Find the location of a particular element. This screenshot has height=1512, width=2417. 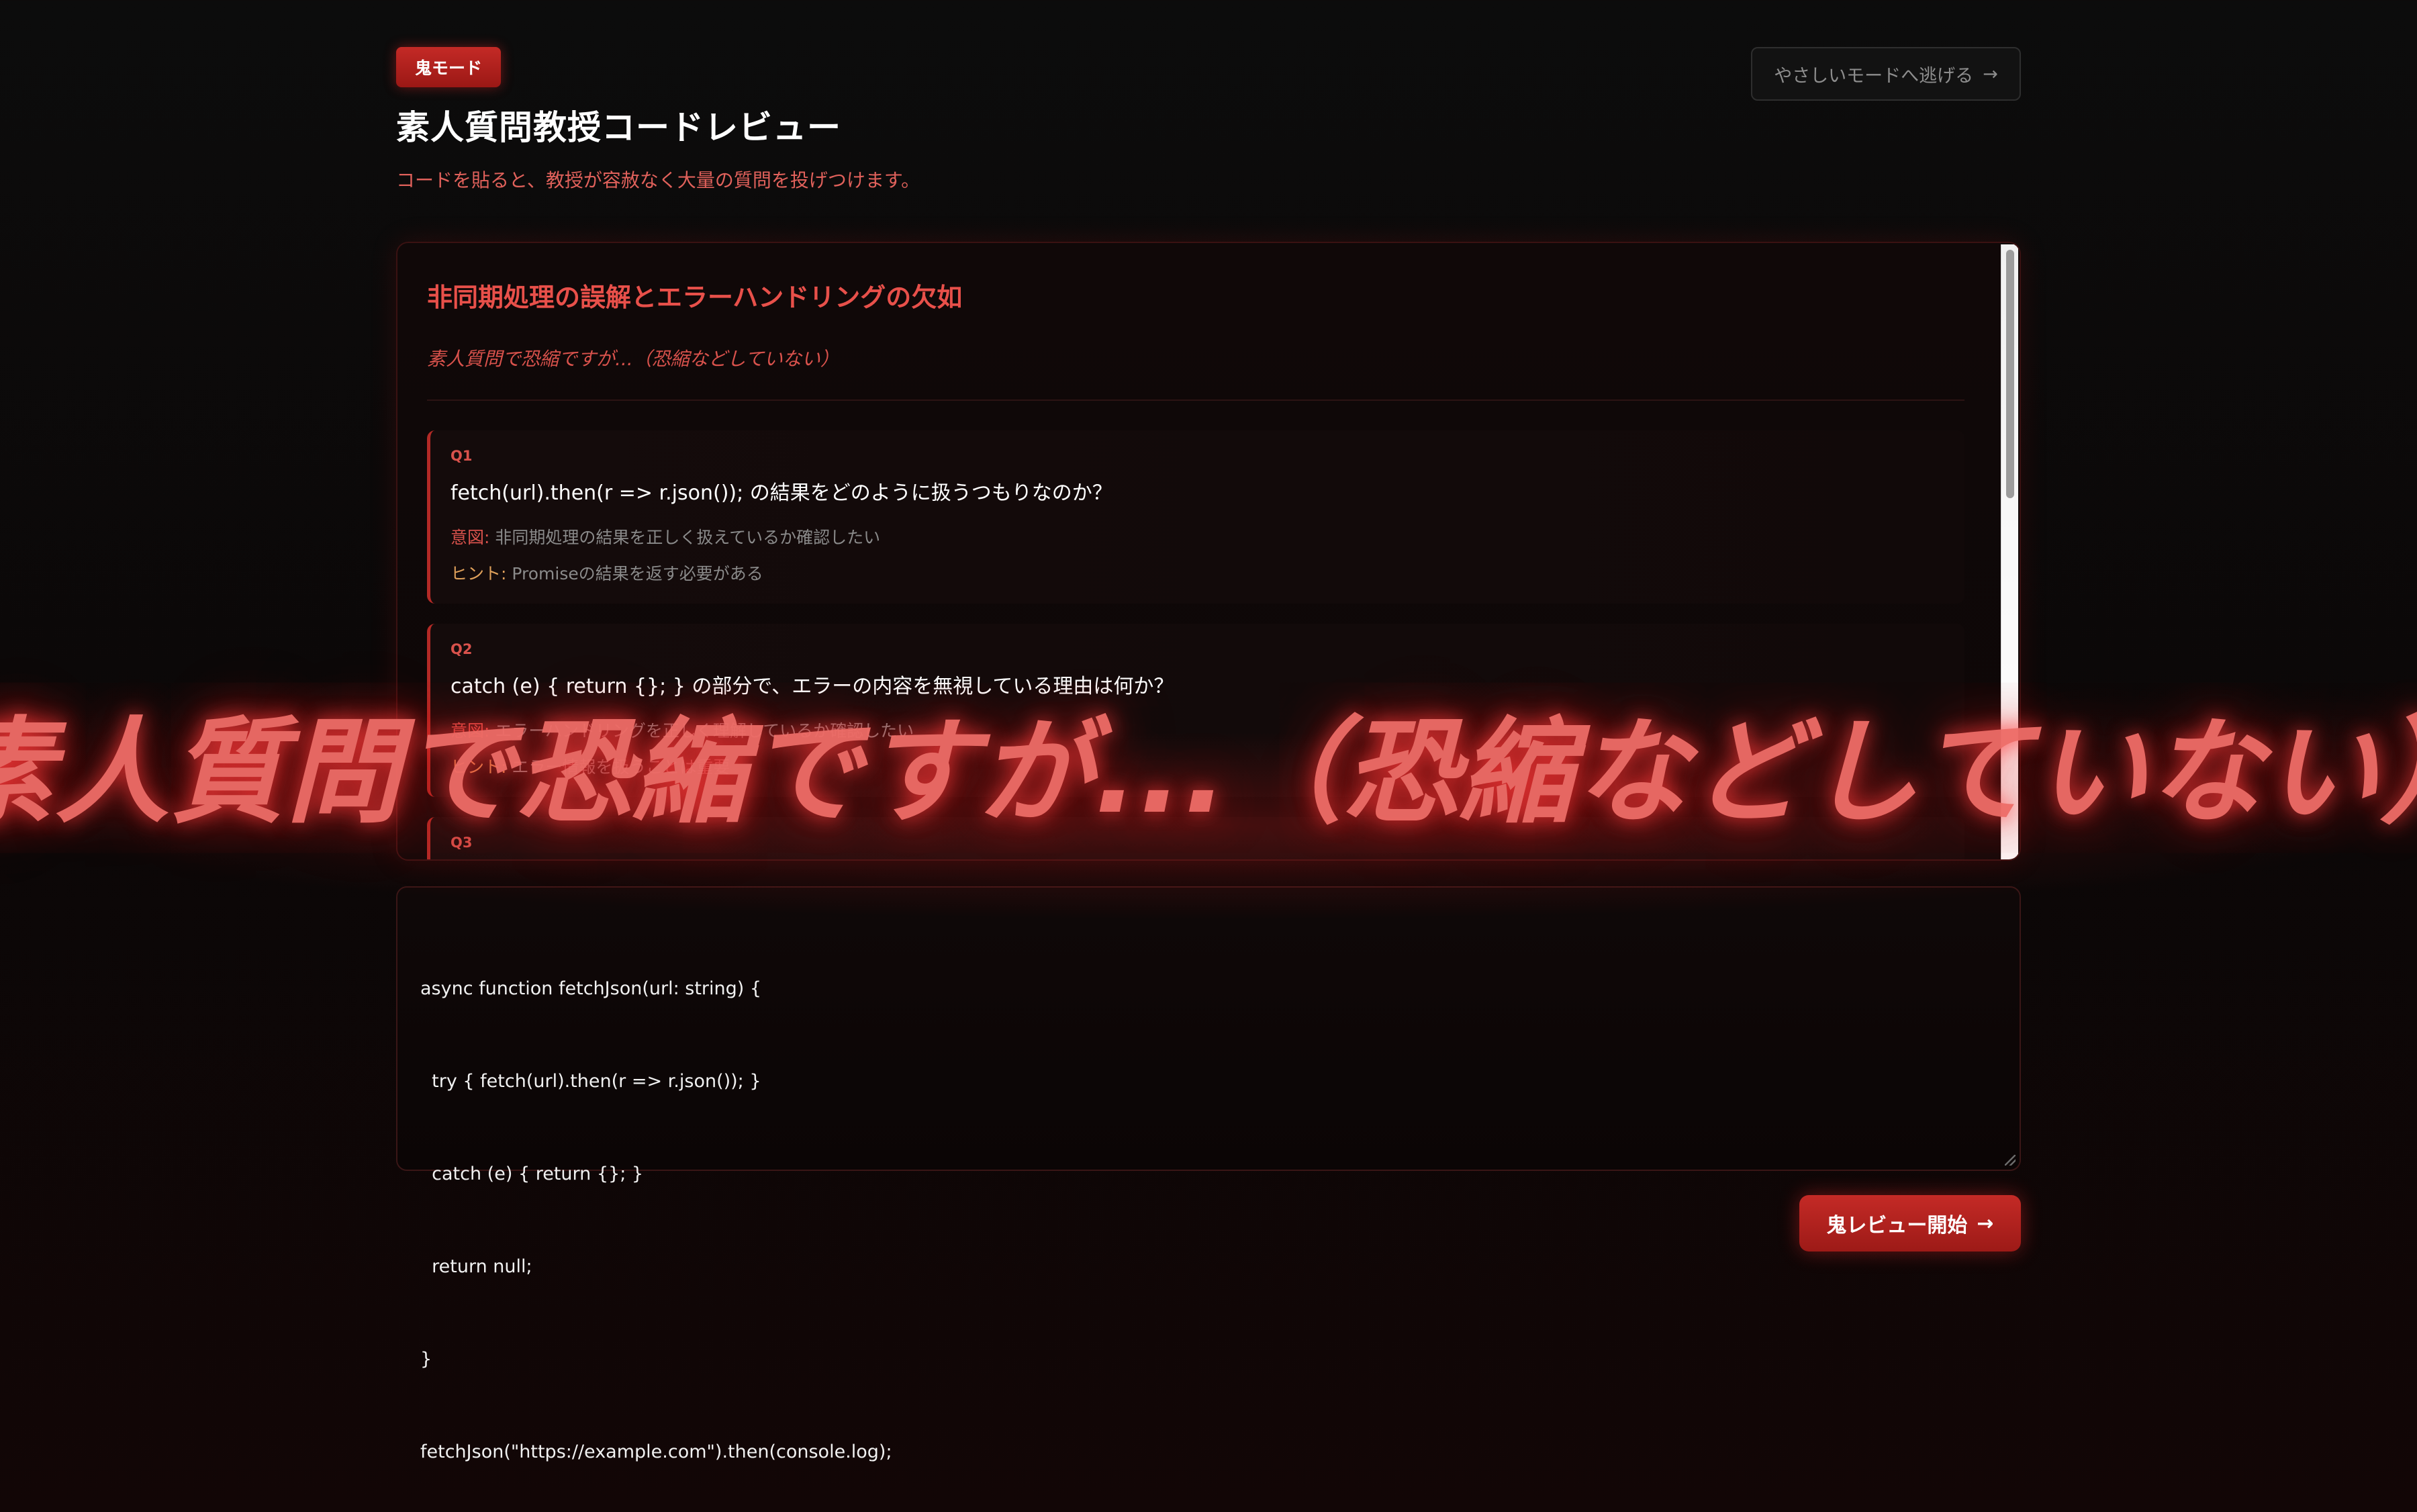

code-line: } is located at coordinates (426, 1359).